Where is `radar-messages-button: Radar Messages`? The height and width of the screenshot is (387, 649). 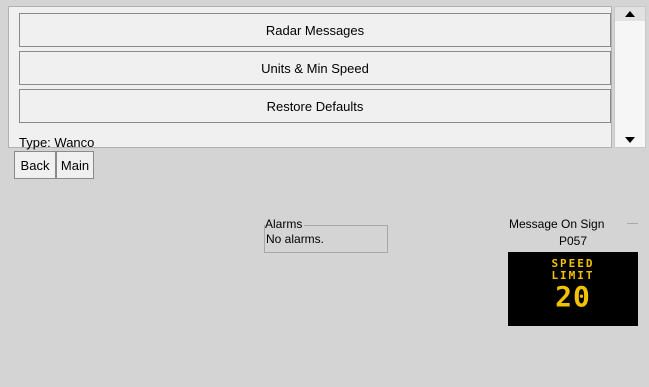
radar-messages-button: Radar Messages is located at coordinates (315, 30).